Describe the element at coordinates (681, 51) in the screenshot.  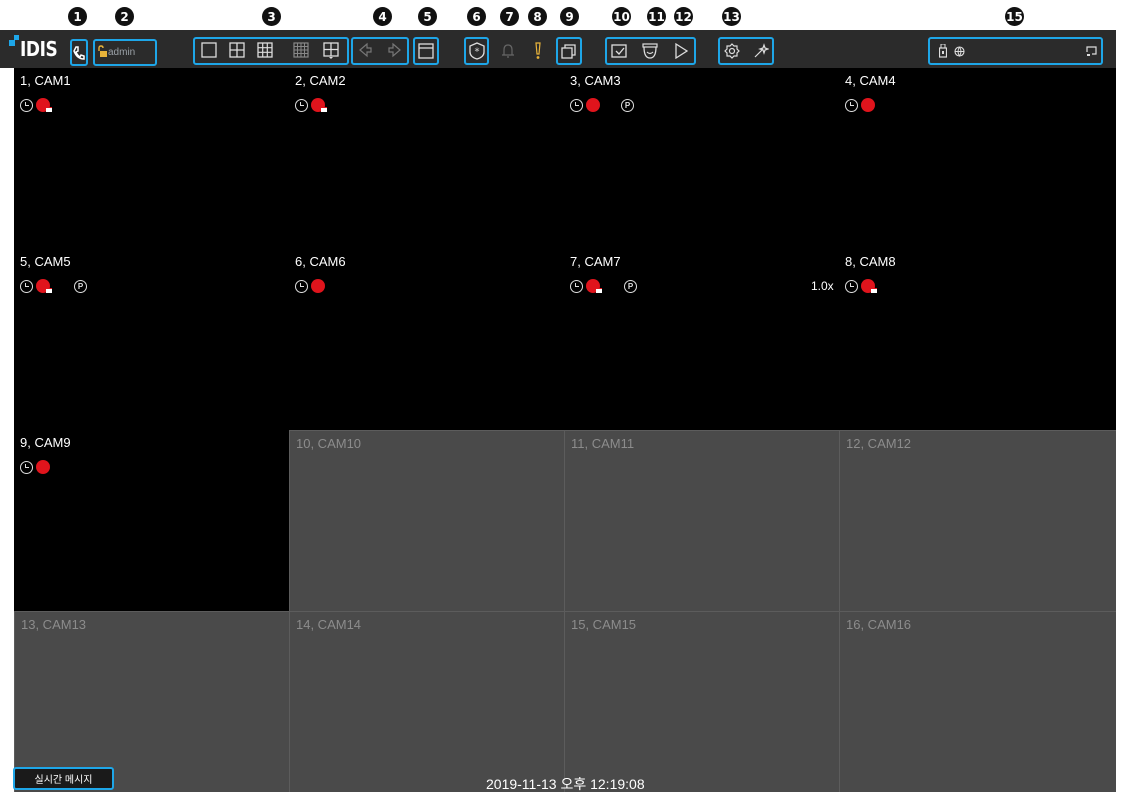
I see `play-icon` at that location.